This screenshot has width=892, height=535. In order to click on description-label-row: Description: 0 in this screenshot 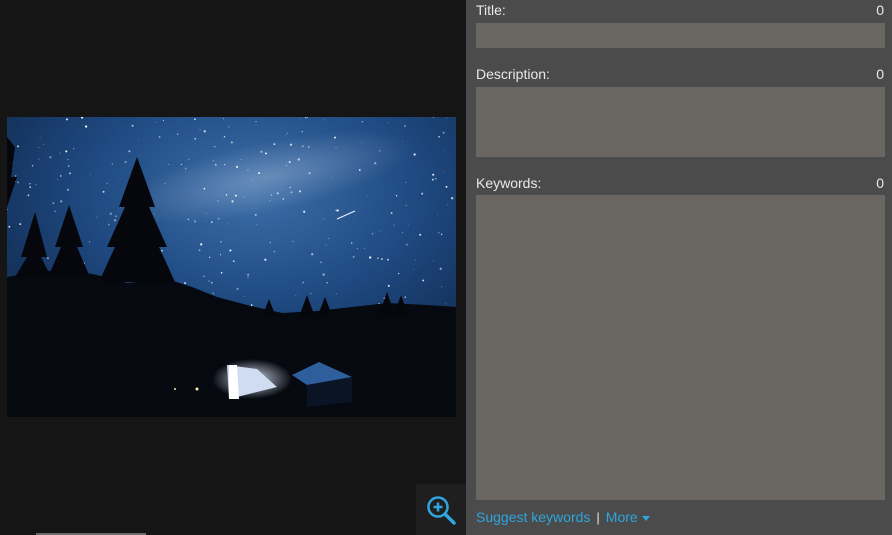, I will do `click(680, 74)`.